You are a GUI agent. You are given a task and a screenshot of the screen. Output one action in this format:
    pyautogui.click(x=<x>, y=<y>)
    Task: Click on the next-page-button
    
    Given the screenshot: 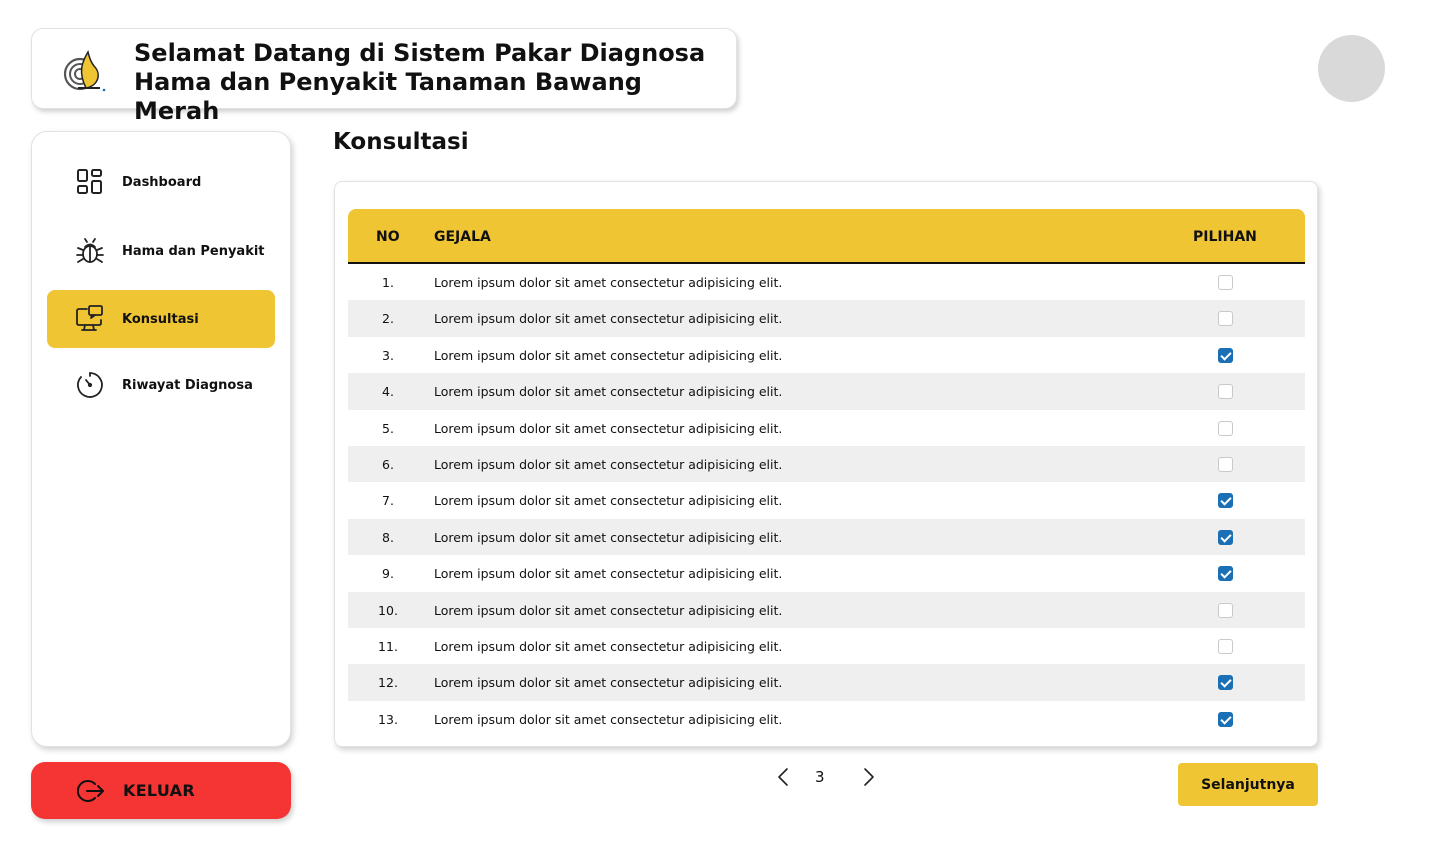 What is the action you would take?
    pyautogui.click(x=869, y=778)
    